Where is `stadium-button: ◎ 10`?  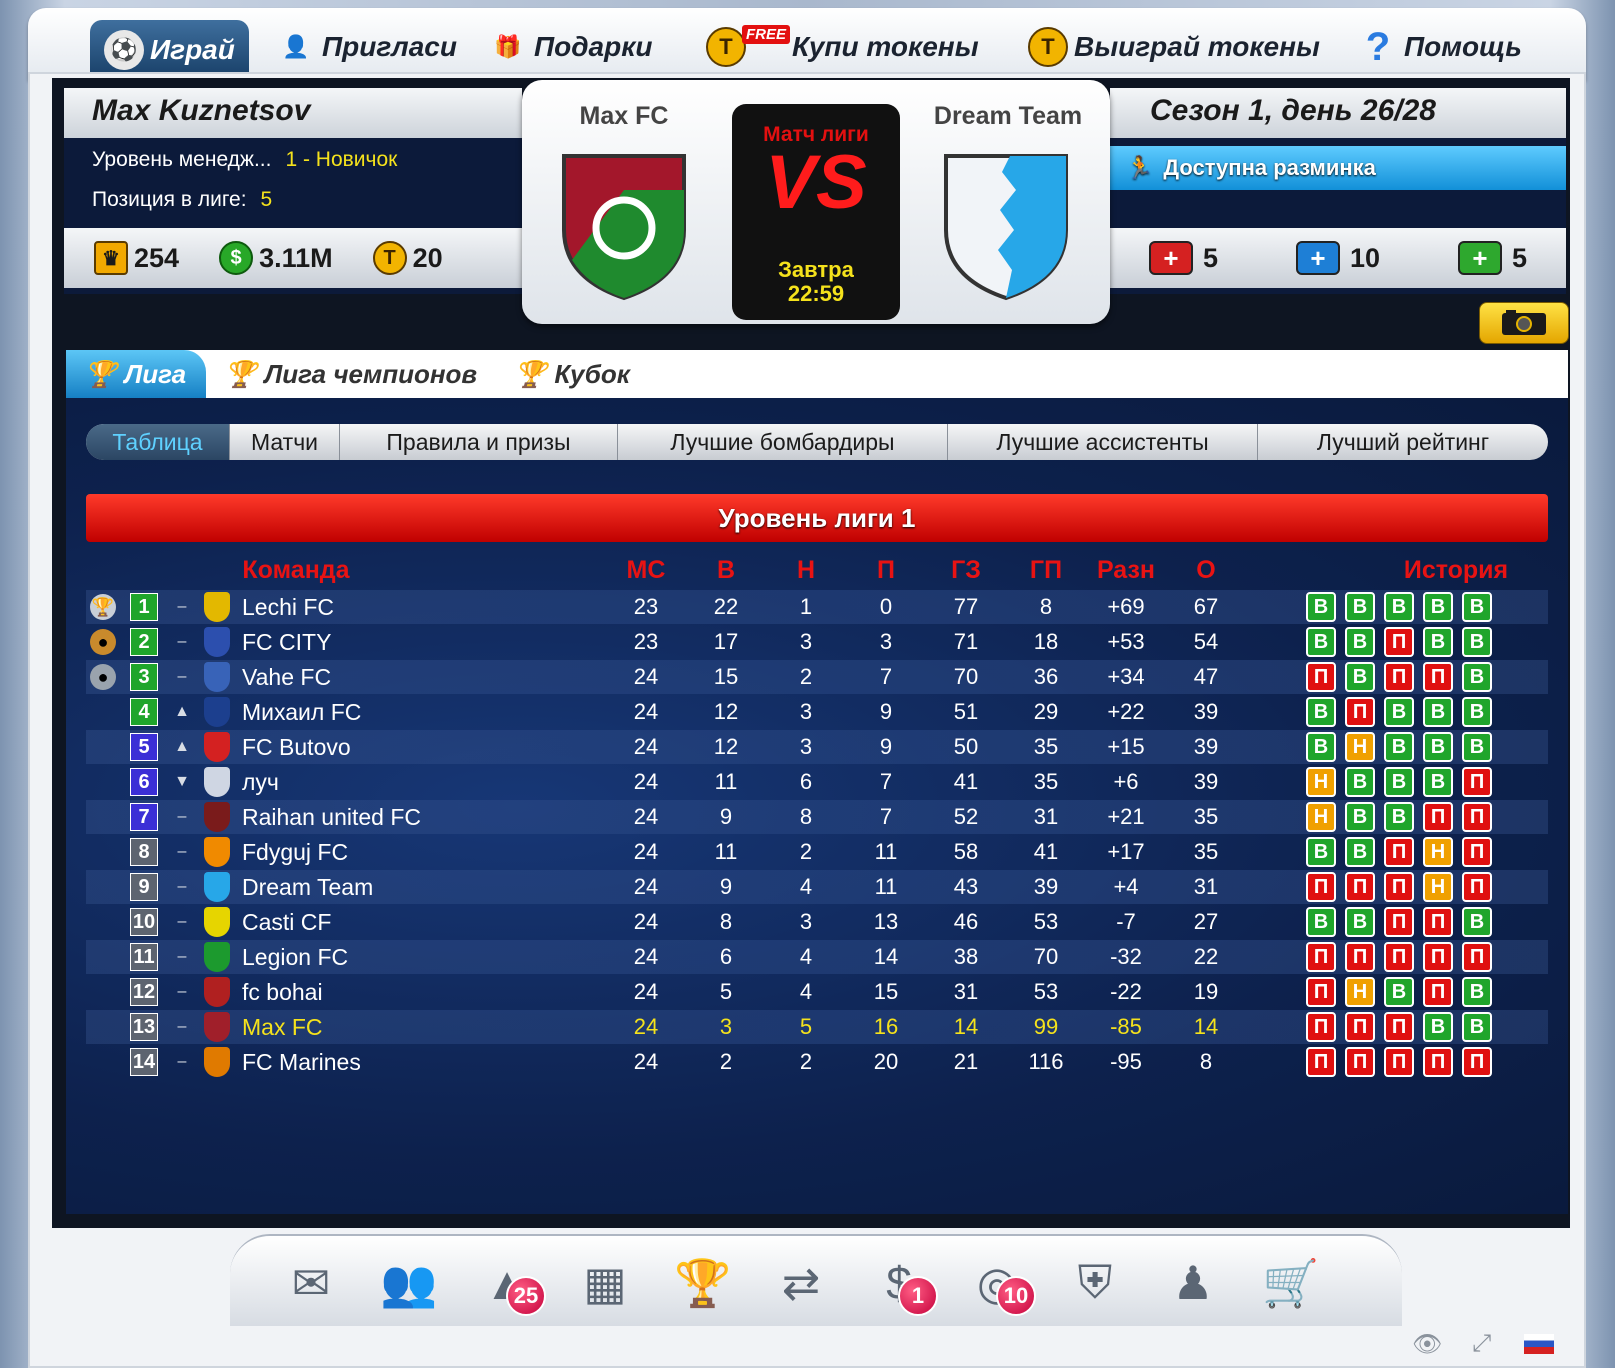 stadium-button: ◎ 10 is located at coordinates (997, 1283).